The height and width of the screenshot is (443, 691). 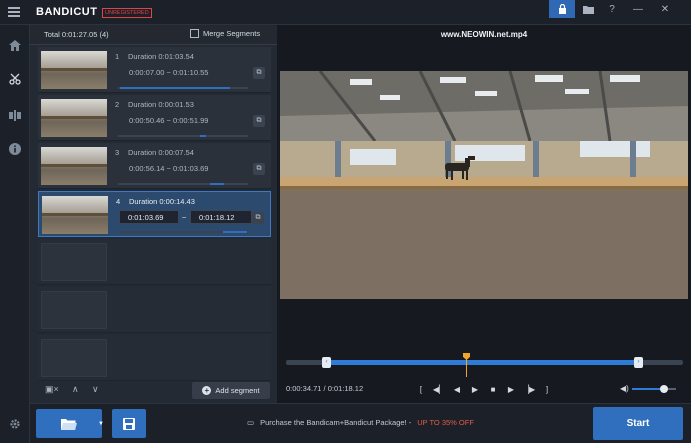 I want to click on set-end-icon: ], so click(x=547, y=389).